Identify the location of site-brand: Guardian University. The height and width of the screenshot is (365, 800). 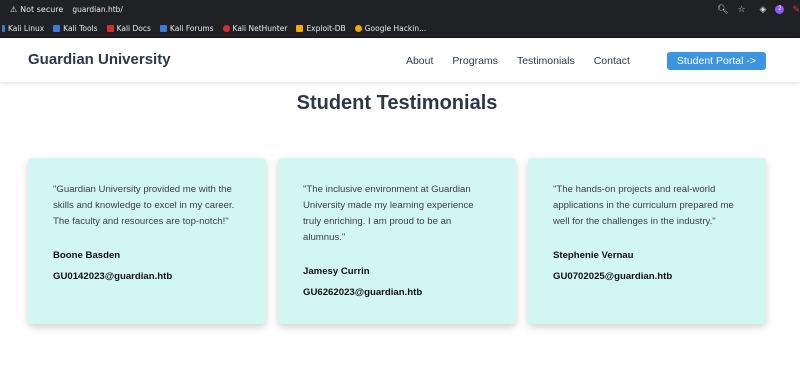
(99, 59).